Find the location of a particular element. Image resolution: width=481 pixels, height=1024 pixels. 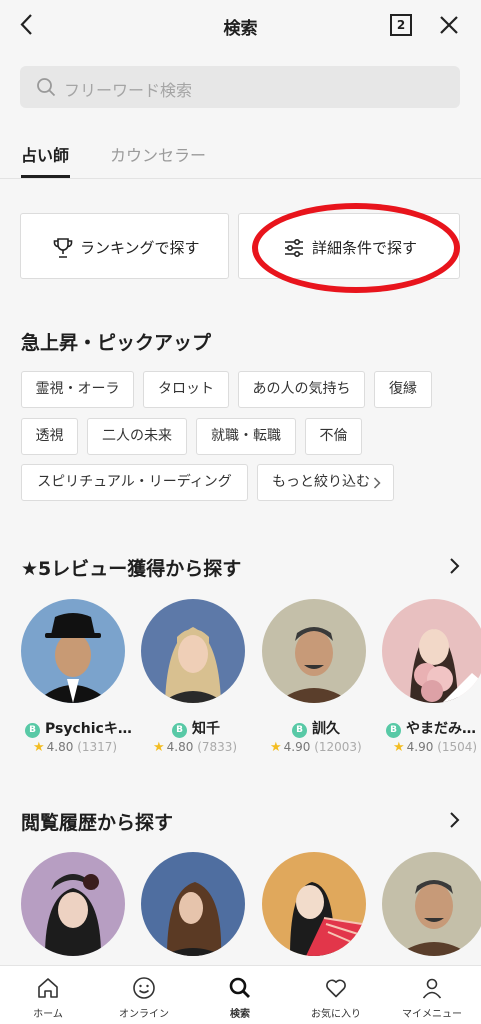

rating-row: ★ 4.90 (12003) is located at coordinates (316, 748).